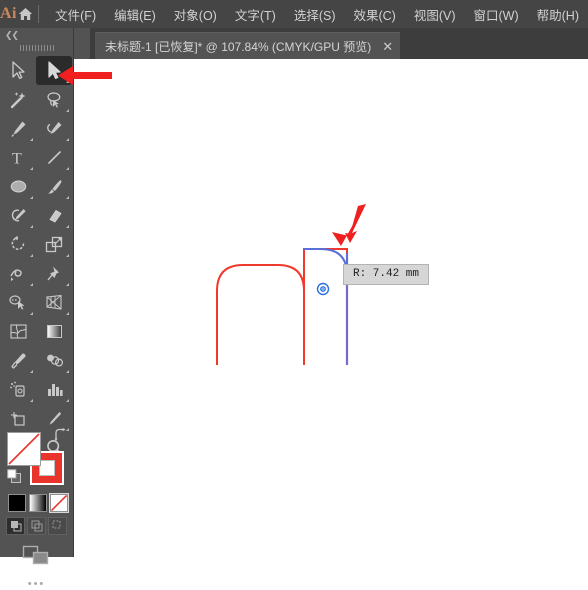  Describe the element at coordinates (374, 14) in the screenshot. I see `menu-effect: 效果(C)` at that location.